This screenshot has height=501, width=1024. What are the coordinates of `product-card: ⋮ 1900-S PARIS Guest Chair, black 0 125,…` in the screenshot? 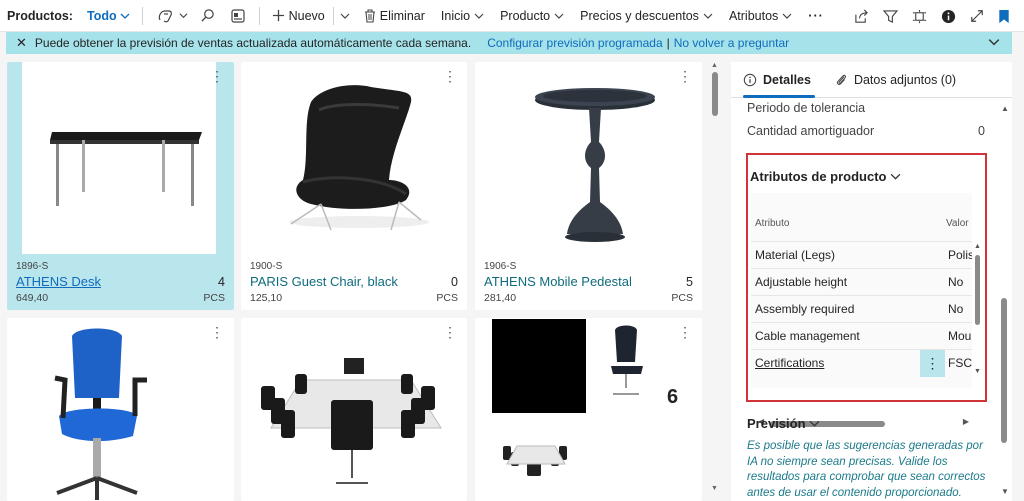 It's located at (354, 186).